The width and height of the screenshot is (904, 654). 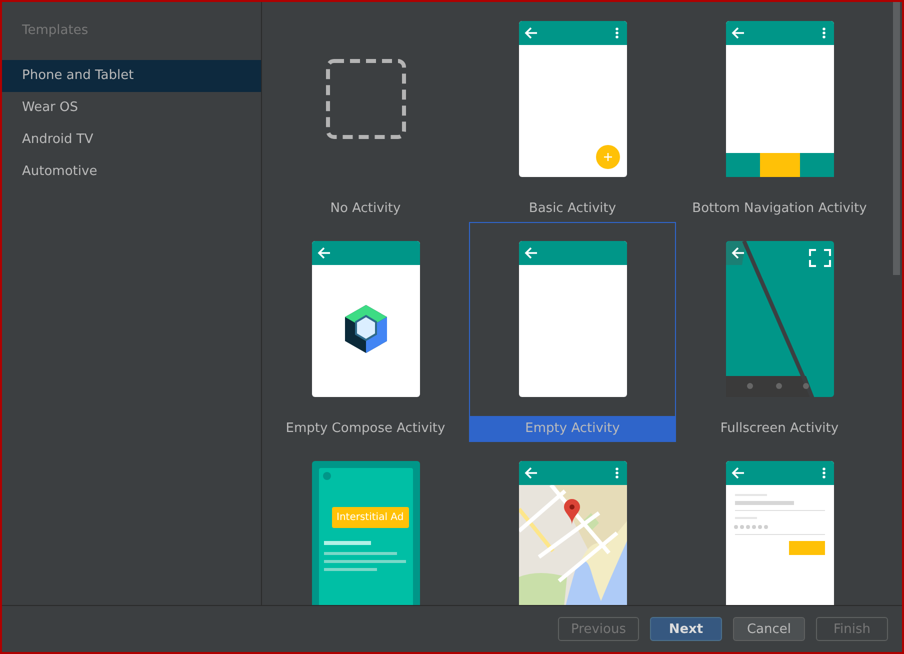 I want to click on ad-banner: Interstitial Ad, so click(x=370, y=517).